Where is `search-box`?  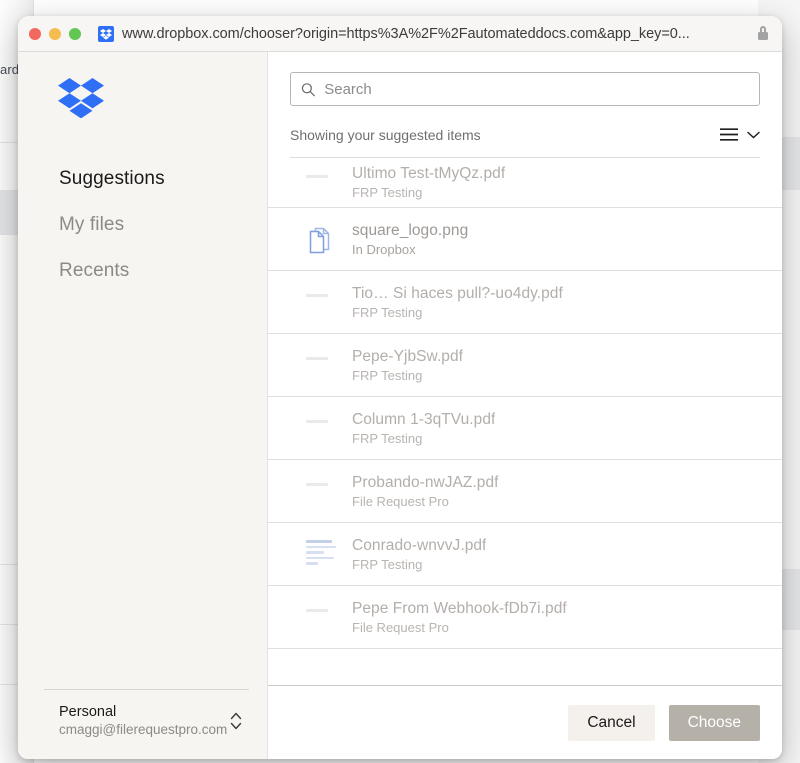
search-box is located at coordinates (525, 89).